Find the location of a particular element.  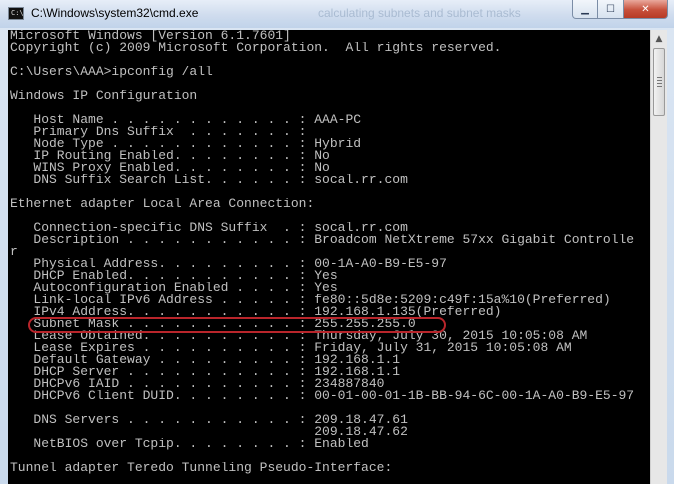

console-line: WINS Proxy Enabled. . . . . . . . : No is located at coordinates (170, 168).